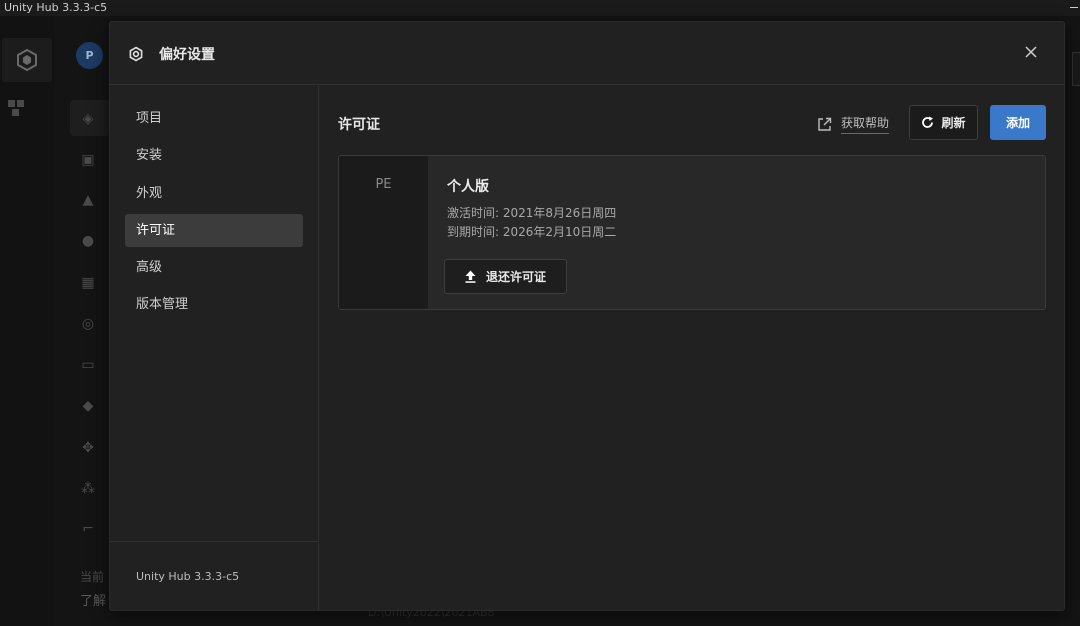  Describe the element at coordinates (88, 119) in the screenshot. I see `cube-icon: ◈` at that location.